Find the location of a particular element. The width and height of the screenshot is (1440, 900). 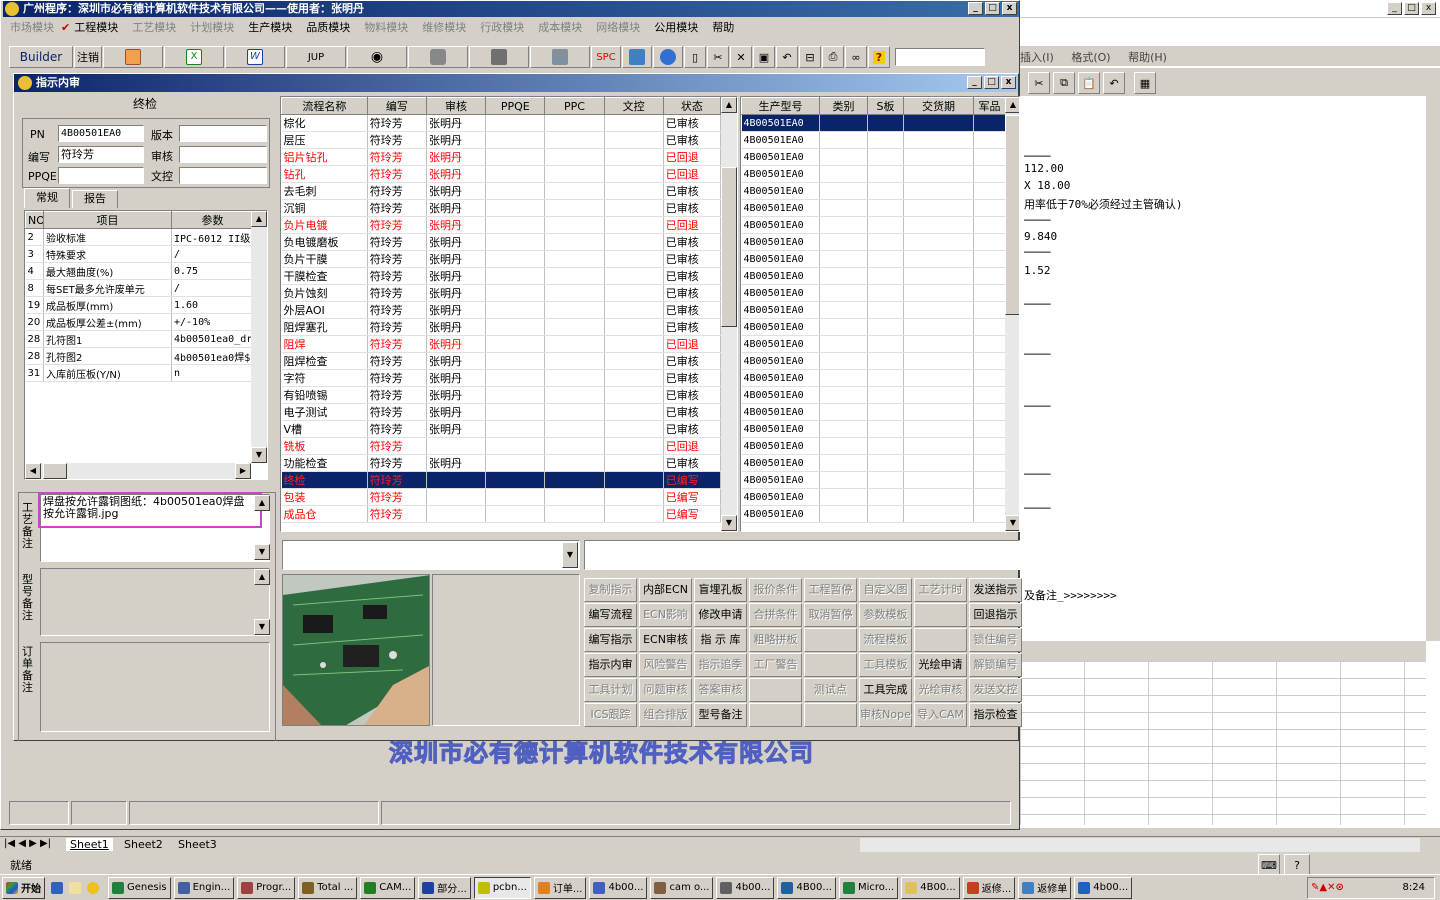

param-row: 2 验收标准 IPC-6012 II级 is located at coordinates (139, 237).